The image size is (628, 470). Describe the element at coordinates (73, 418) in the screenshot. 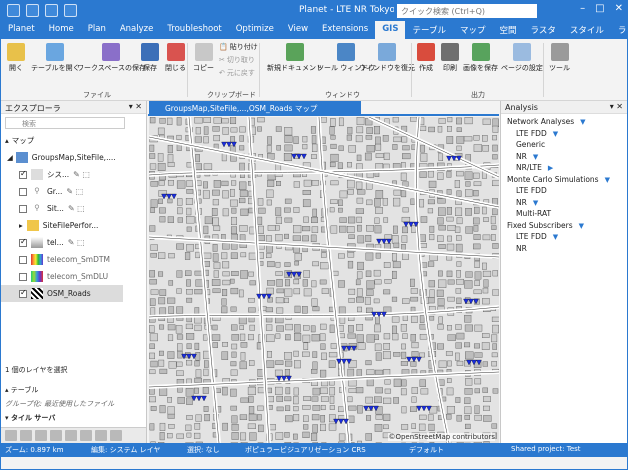

I see `tree-section-tile-server: ▾ タイル サーバ` at that location.